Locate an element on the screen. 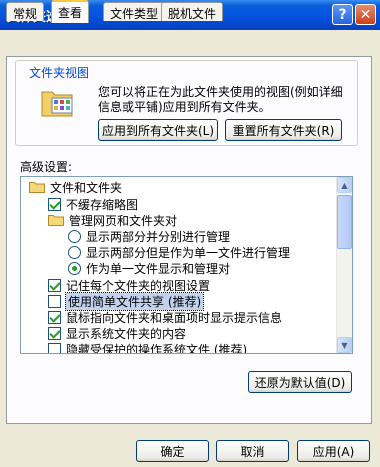 The image size is (380, 467). tree-item-label: 管理网页和文件夹对 is located at coordinates (123, 220).